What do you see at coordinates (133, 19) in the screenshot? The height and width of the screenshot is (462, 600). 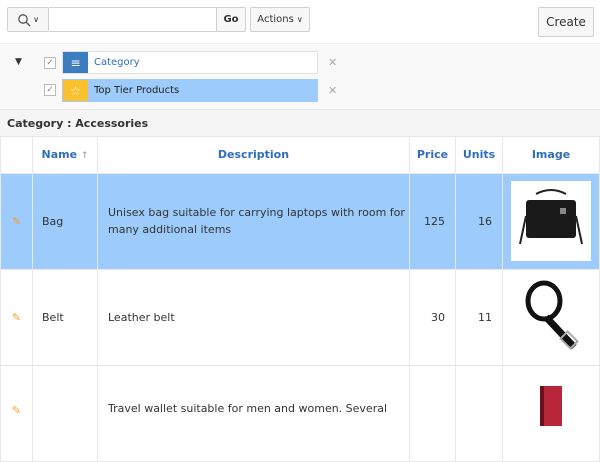 I see `search-input` at bounding box center [133, 19].